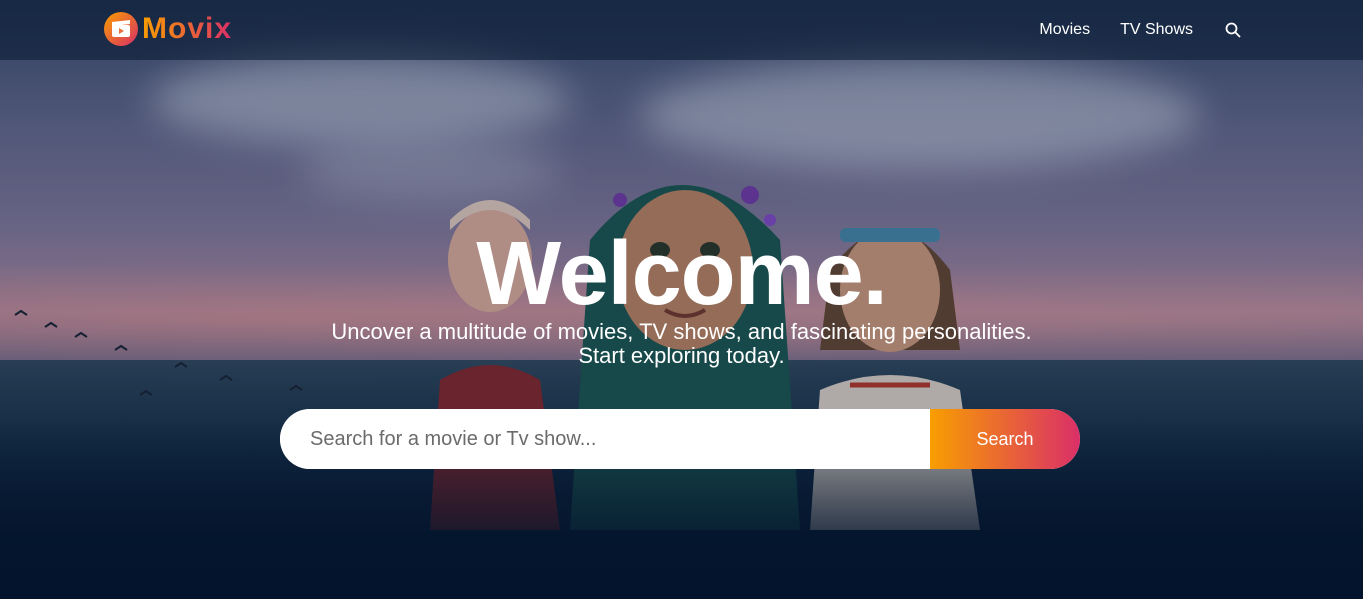  What do you see at coordinates (681, 355) in the screenshot?
I see `hero-subtitle-line2: Start exploring today.` at bounding box center [681, 355].